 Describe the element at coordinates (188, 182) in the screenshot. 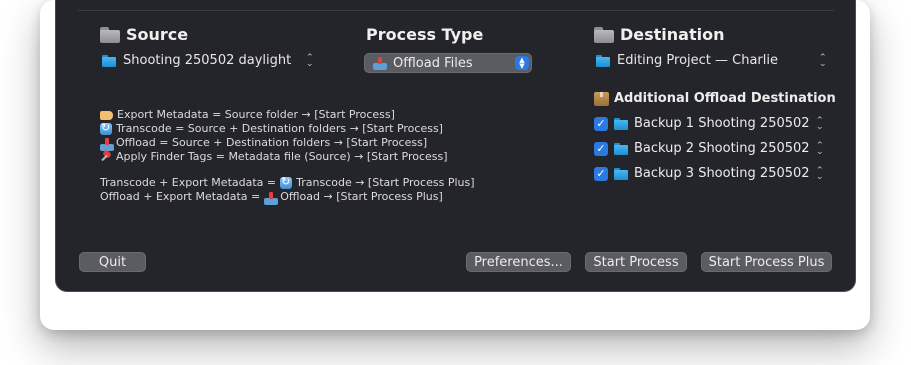

I see `info-text: Transcode + Export Metadata =` at that location.